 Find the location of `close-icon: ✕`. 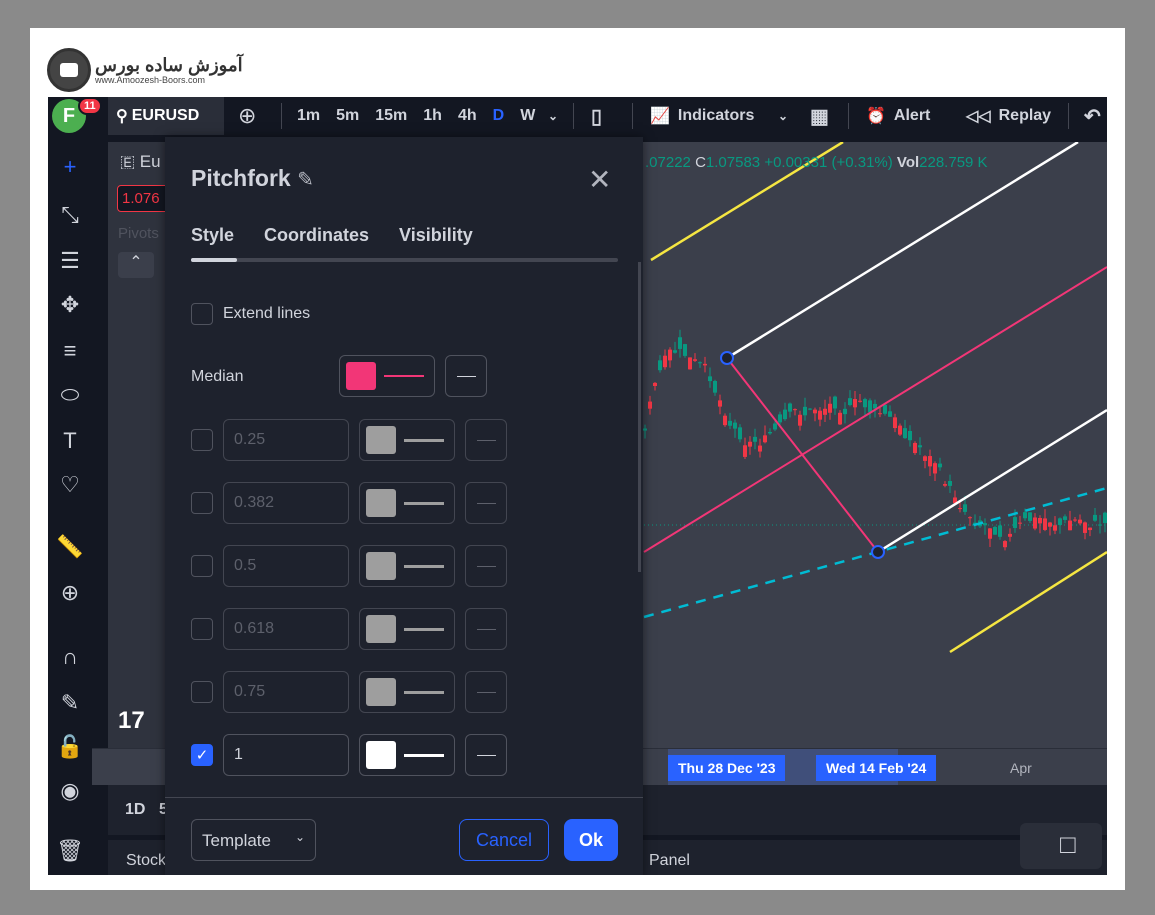

close-icon: ✕ is located at coordinates (599, 179).